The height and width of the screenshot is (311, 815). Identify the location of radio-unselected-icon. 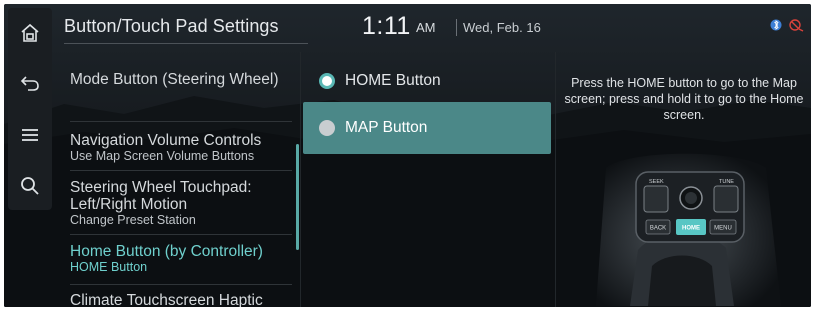
(327, 128).